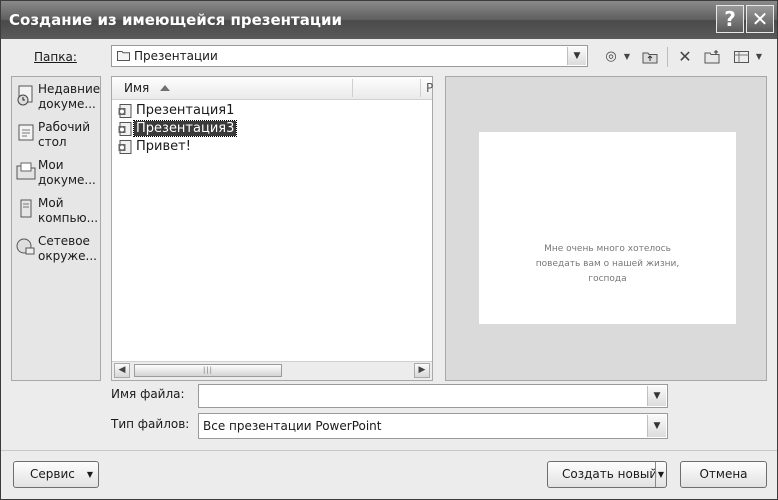  I want to click on folder-label: Папка:, so click(55, 57).